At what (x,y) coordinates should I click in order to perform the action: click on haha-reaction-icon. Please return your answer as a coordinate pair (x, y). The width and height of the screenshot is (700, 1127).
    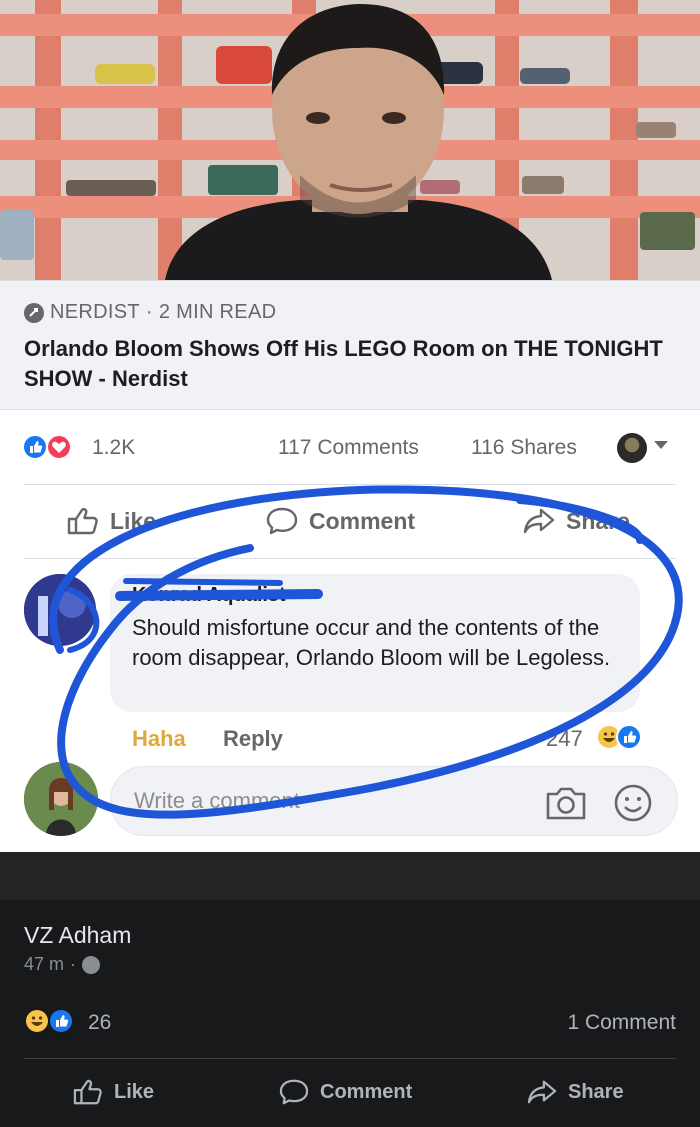
    Looking at the image, I should click on (37, 1021).